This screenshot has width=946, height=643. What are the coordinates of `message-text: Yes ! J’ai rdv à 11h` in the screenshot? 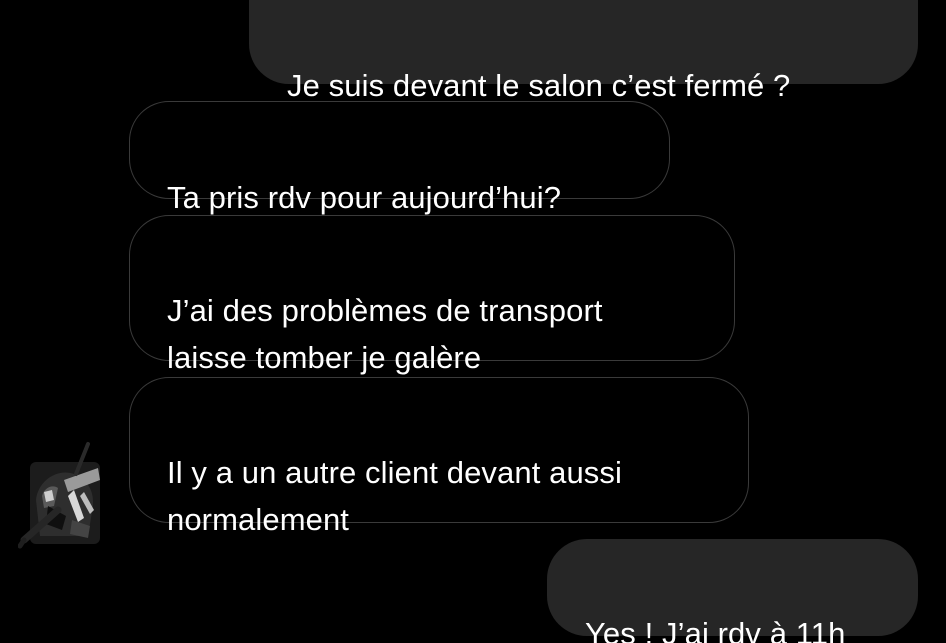 It's located at (715, 629).